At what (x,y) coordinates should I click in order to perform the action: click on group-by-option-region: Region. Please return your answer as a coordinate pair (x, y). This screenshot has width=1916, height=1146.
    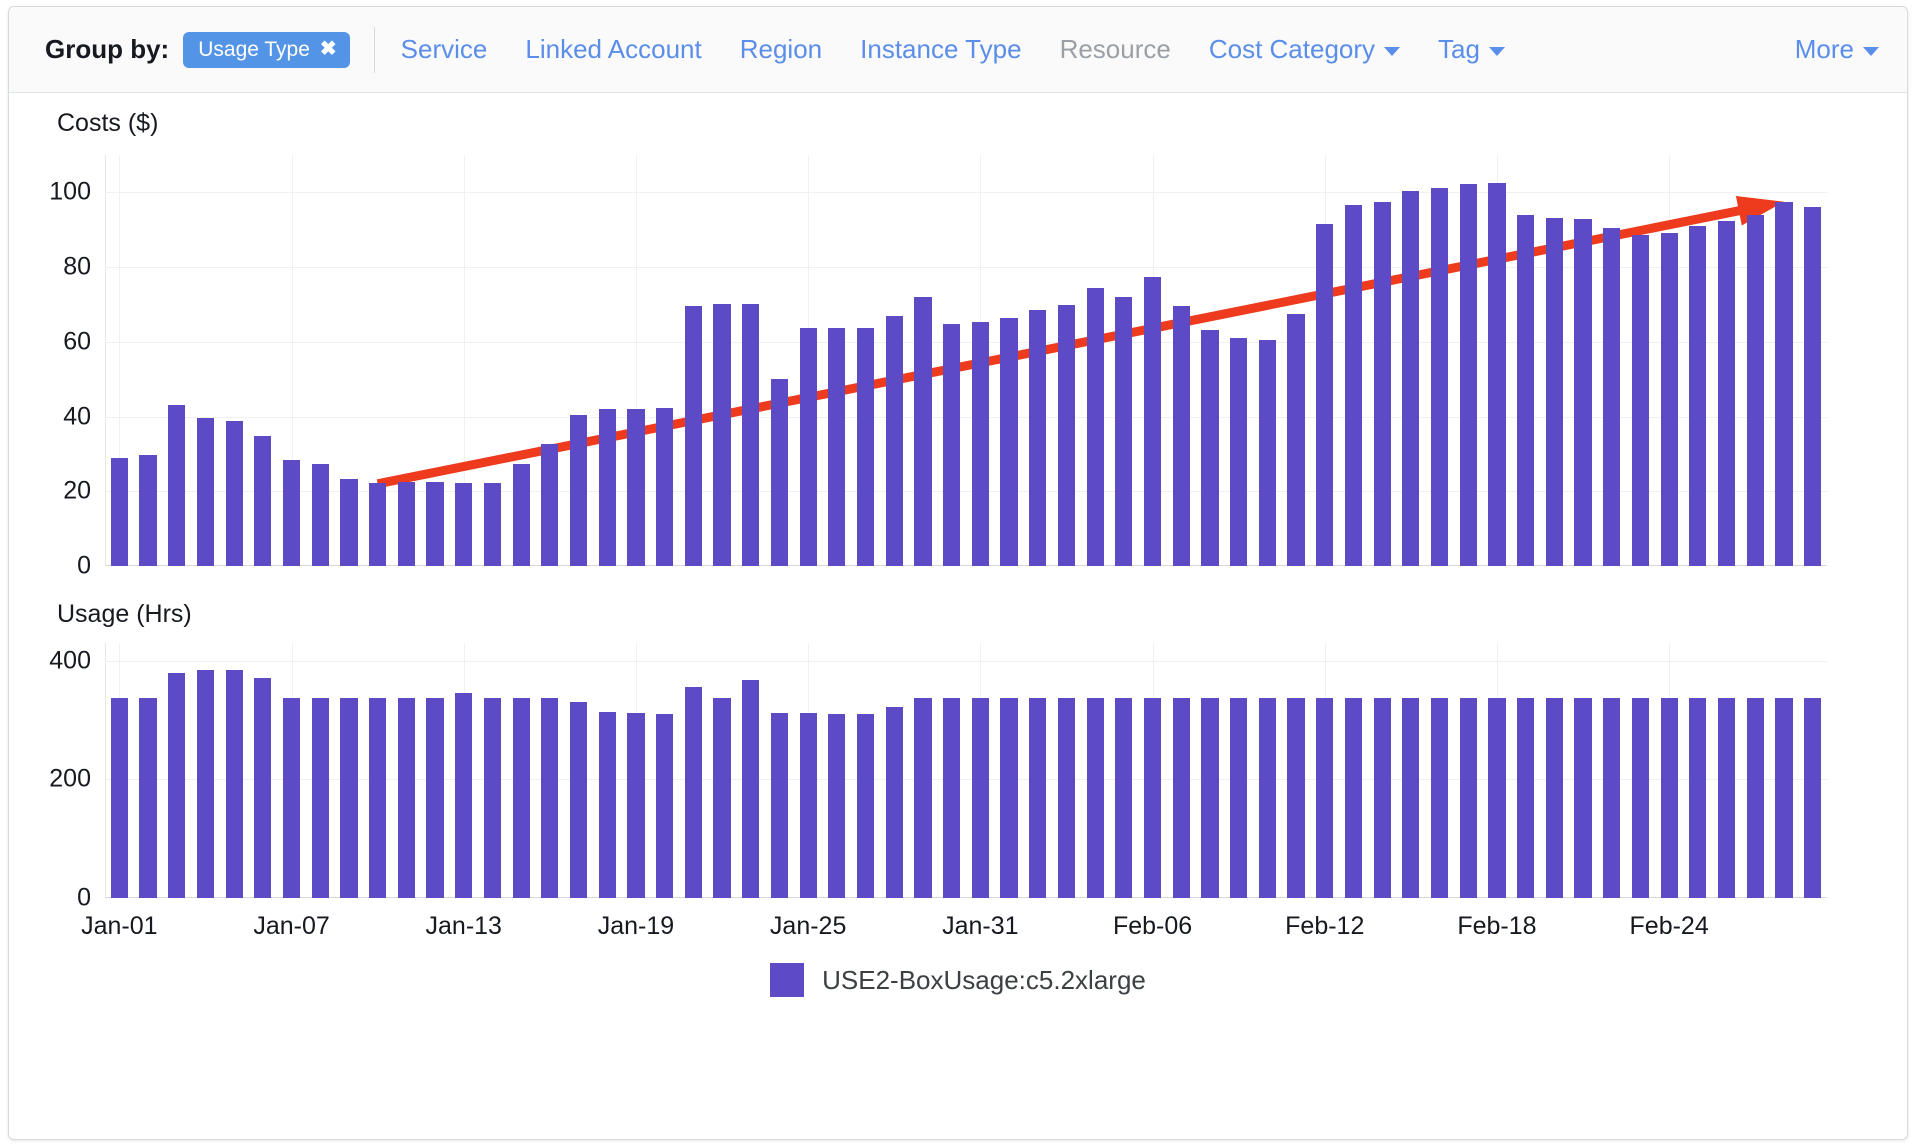
    Looking at the image, I should click on (781, 49).